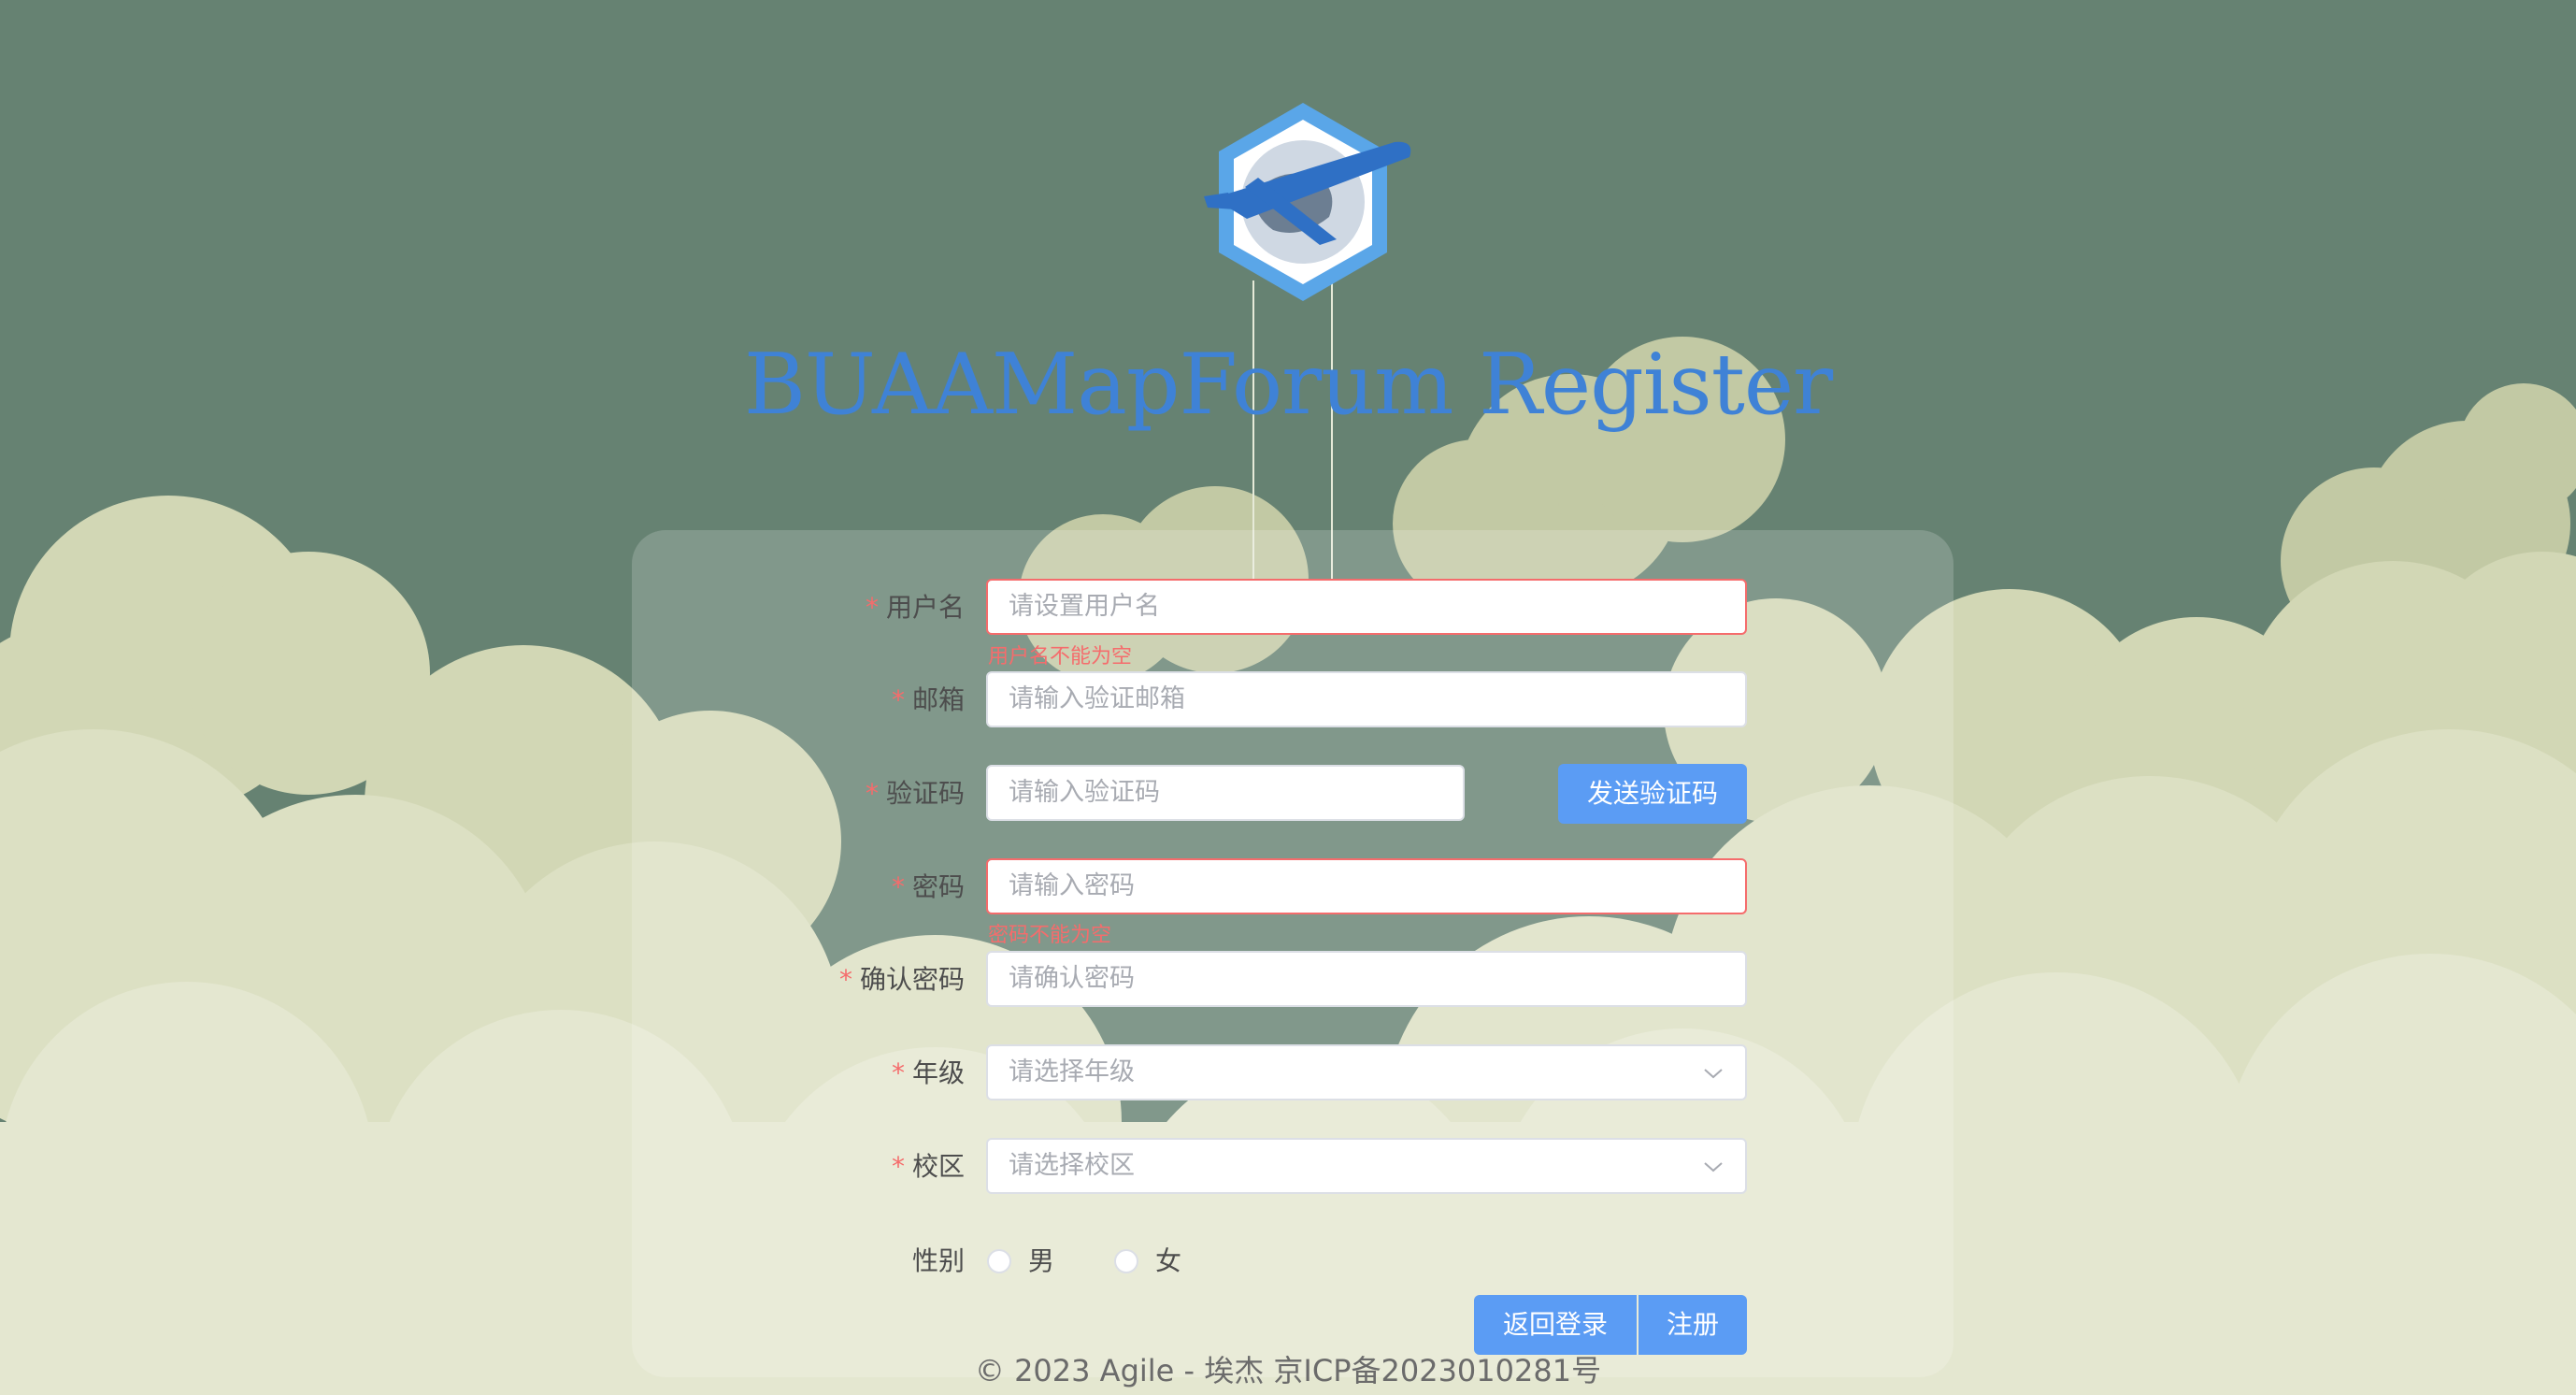 Image resolution: width=2576 pixels, height=1395 pixels. Describe the element at coordinates (1072, 885) in the screenshot. I see `password-placeholder: 请输入密码` at that location.